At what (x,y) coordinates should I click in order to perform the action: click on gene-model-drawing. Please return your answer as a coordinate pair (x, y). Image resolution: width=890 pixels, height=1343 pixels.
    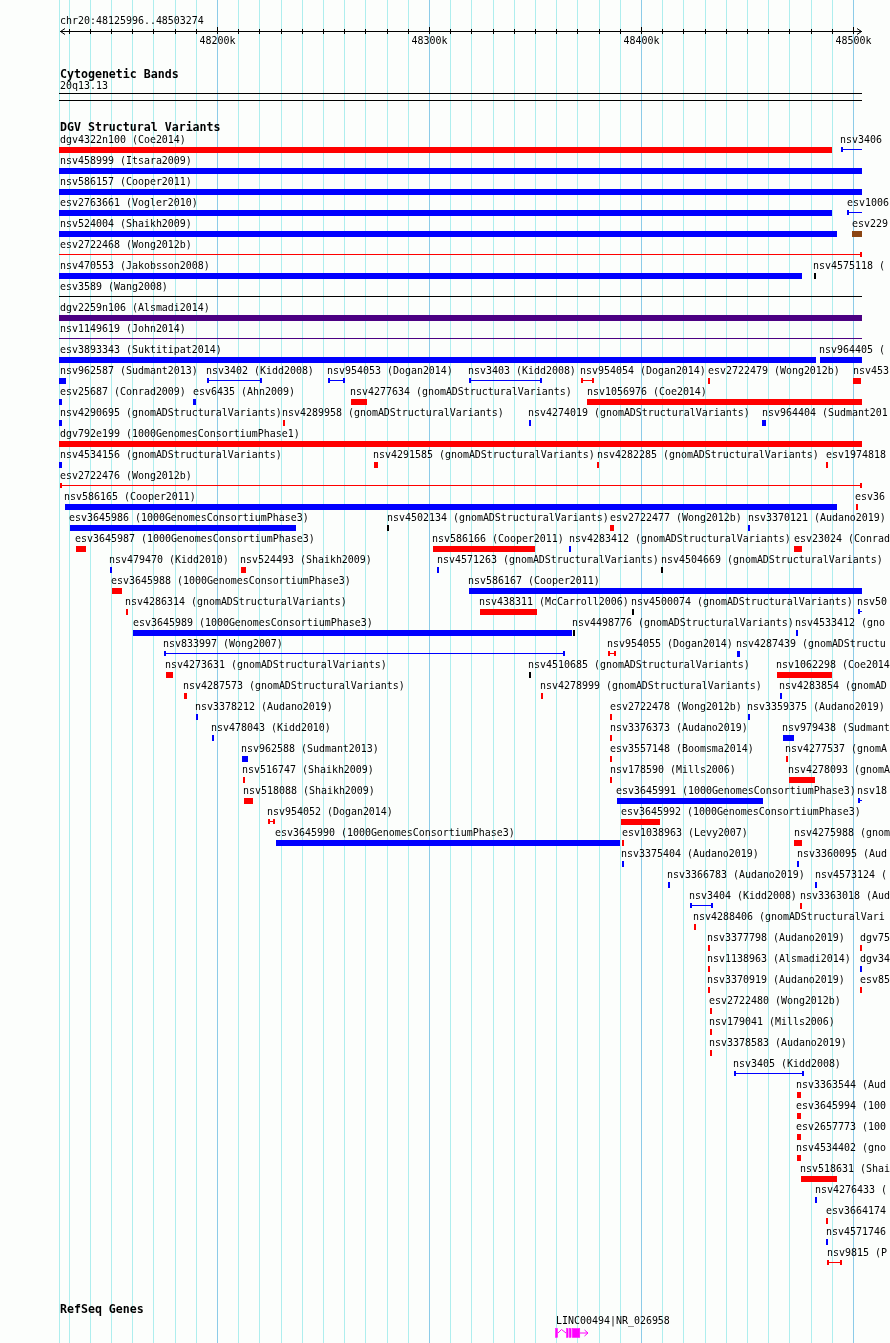
    Looking at the image, I should click on (572, 1333).